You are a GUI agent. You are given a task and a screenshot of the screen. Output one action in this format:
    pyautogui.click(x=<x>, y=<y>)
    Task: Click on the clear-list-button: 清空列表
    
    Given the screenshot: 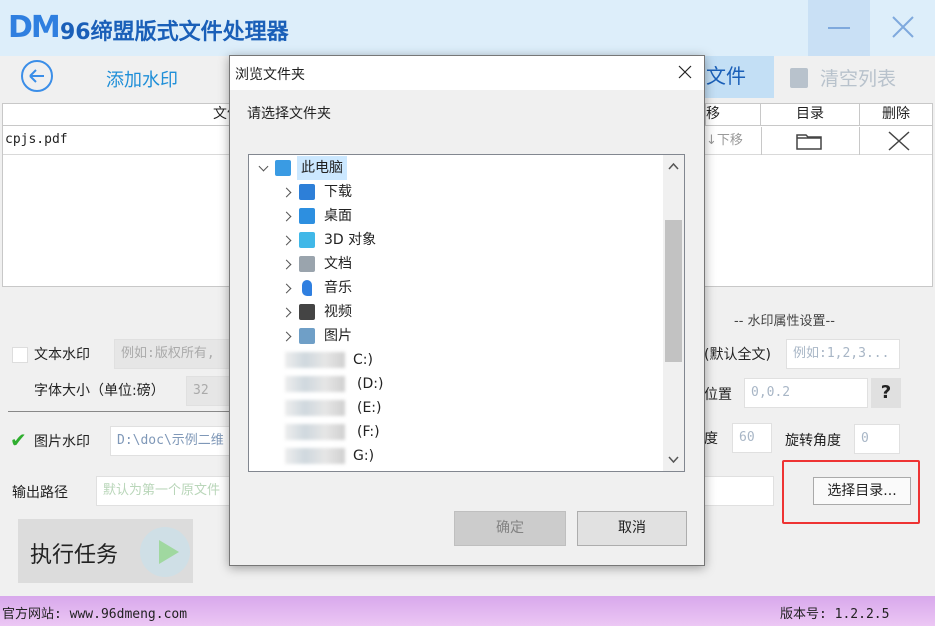 What is the action you would take?
    pyautogui.click(x=843, y=77)
    